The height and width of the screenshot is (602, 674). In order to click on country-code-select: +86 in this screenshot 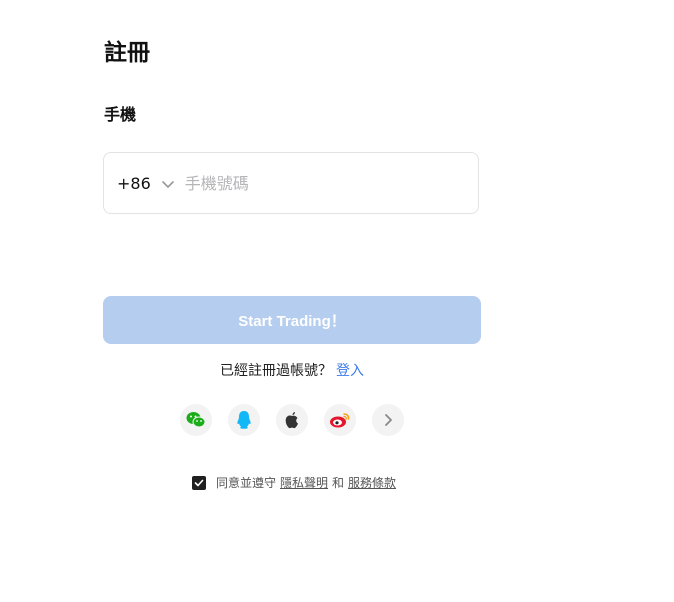, I will do `click(146, 183)`.